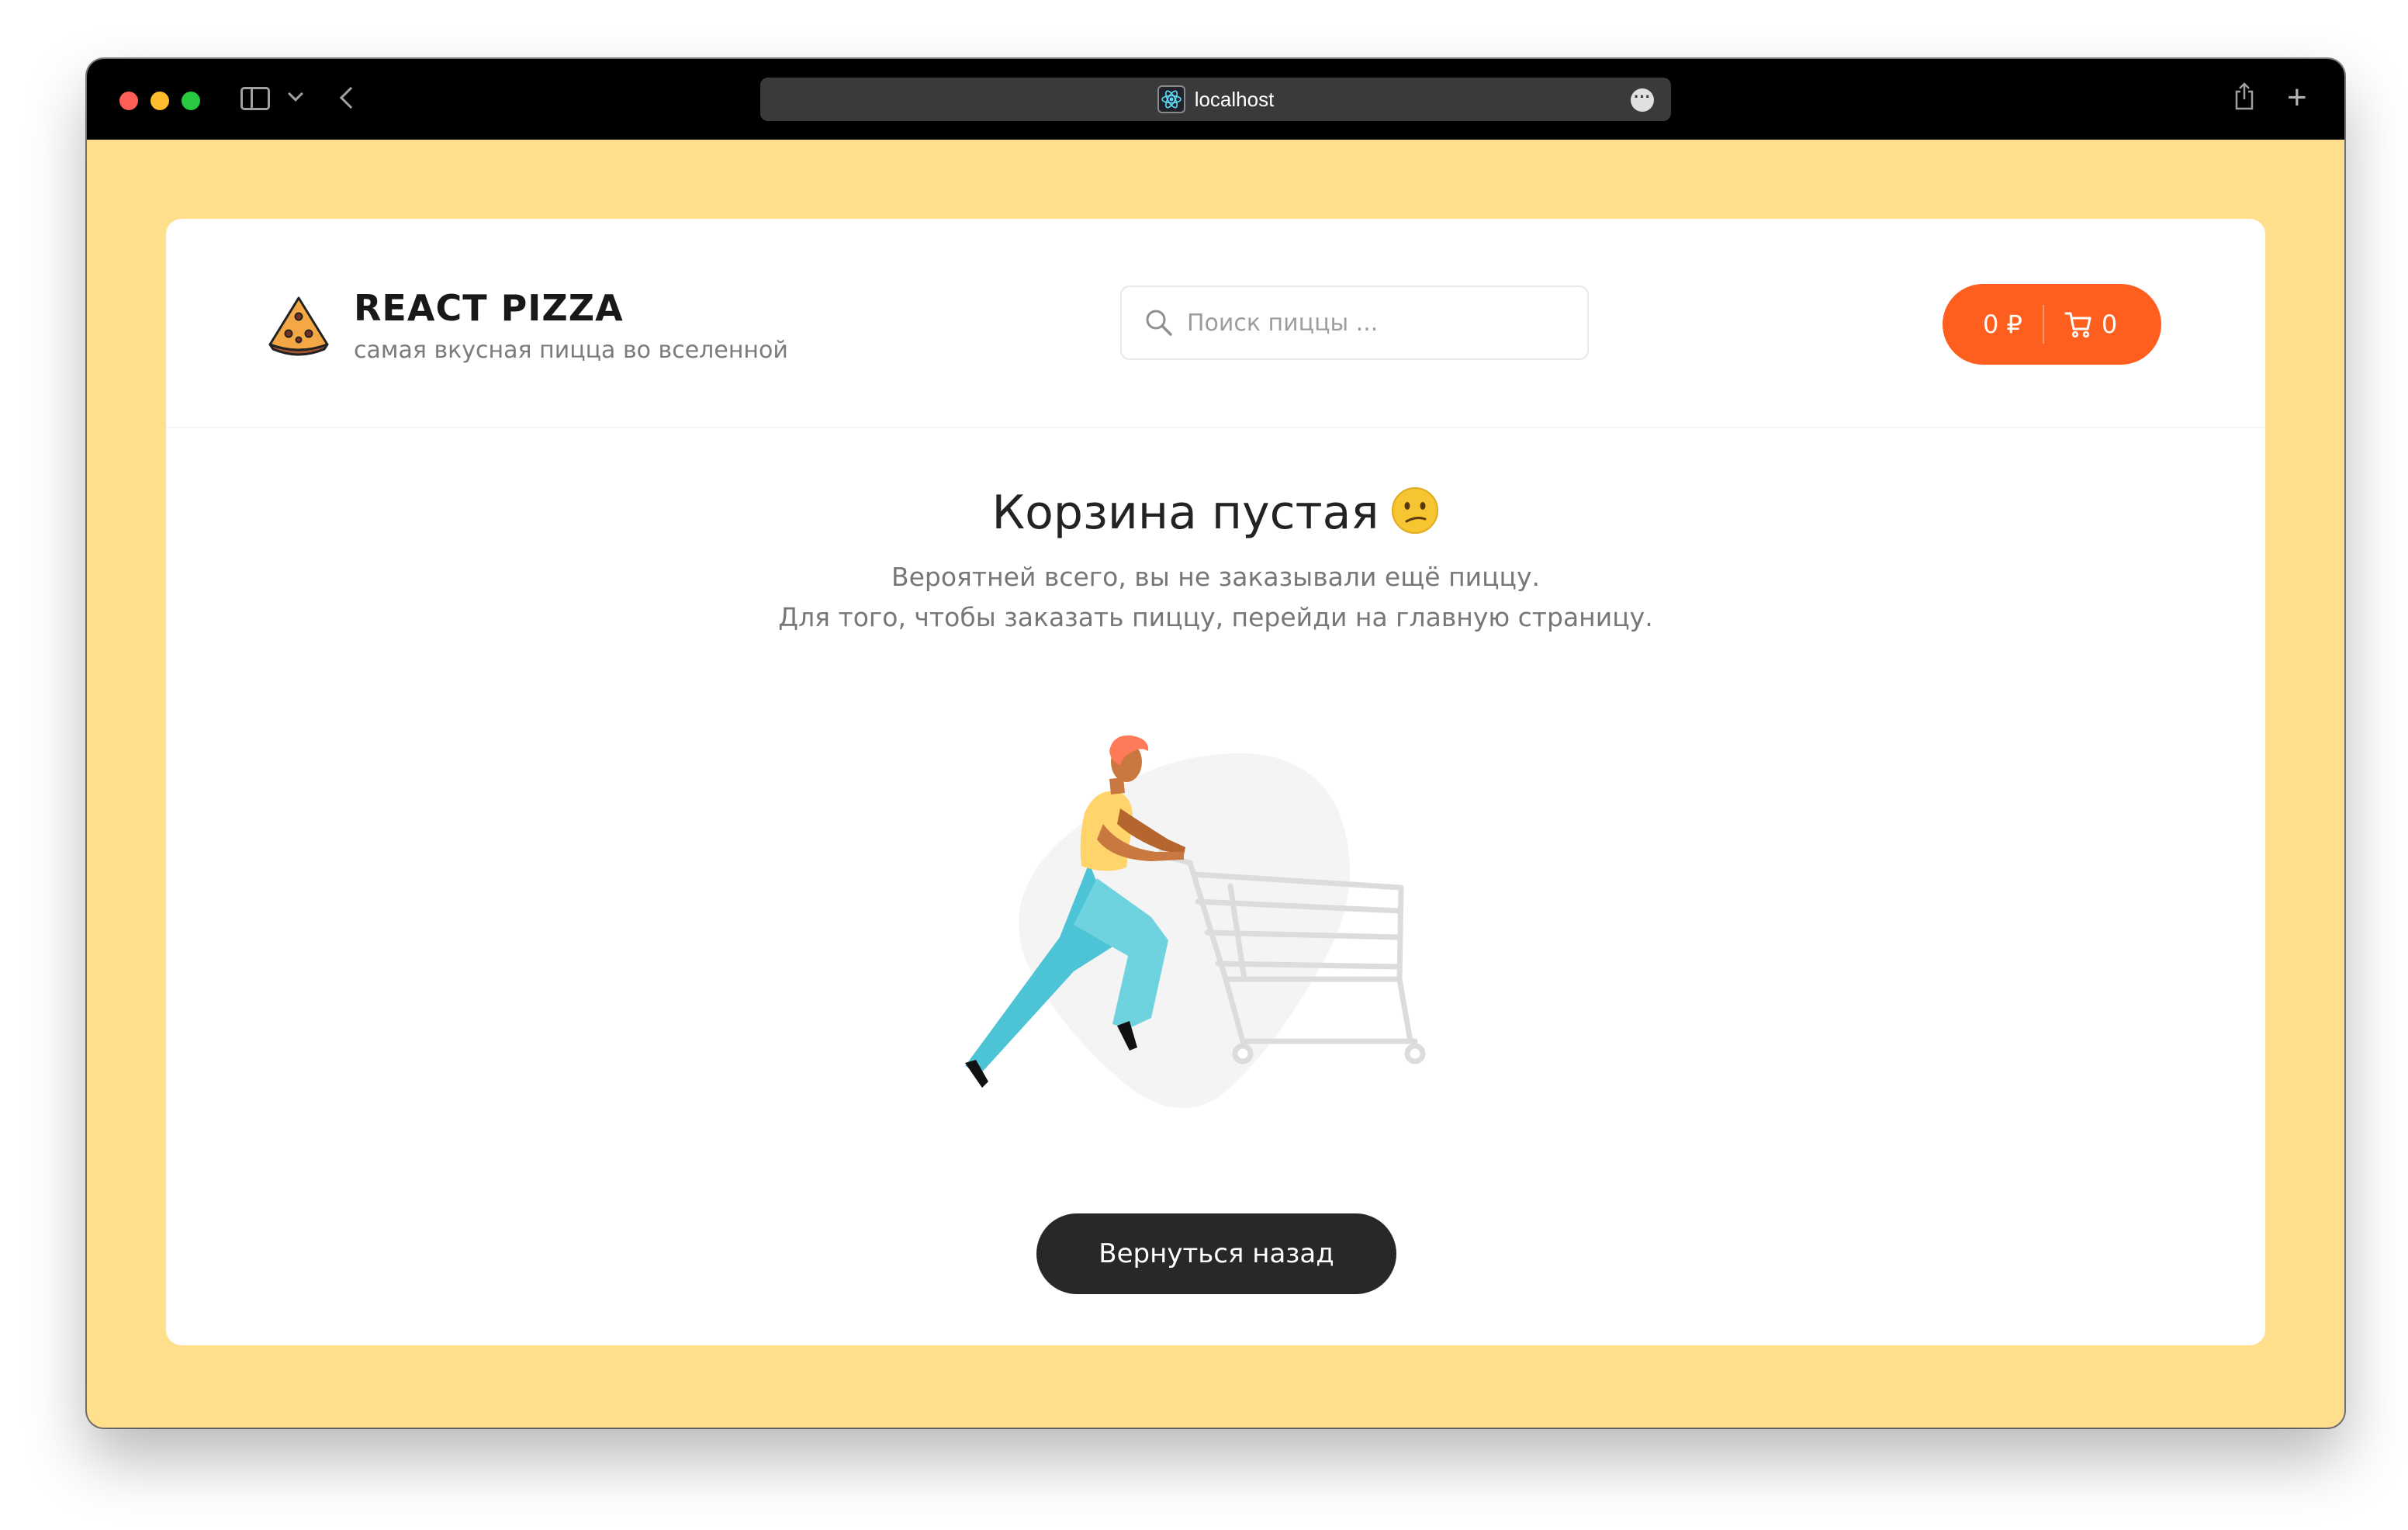  What do you see at coordinates (1221, 914) in the screenshot?
I see `empty-cart-illustration` at bounding box center [1221, 914].